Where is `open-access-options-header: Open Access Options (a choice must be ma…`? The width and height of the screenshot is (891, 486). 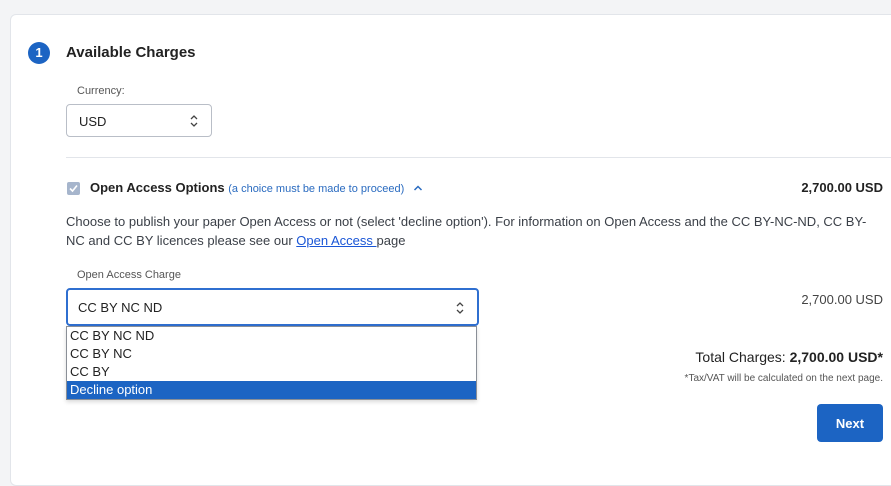
open-access-options-header: Open Access Options (a choice must be ma… is located at coordinates (256, 187).